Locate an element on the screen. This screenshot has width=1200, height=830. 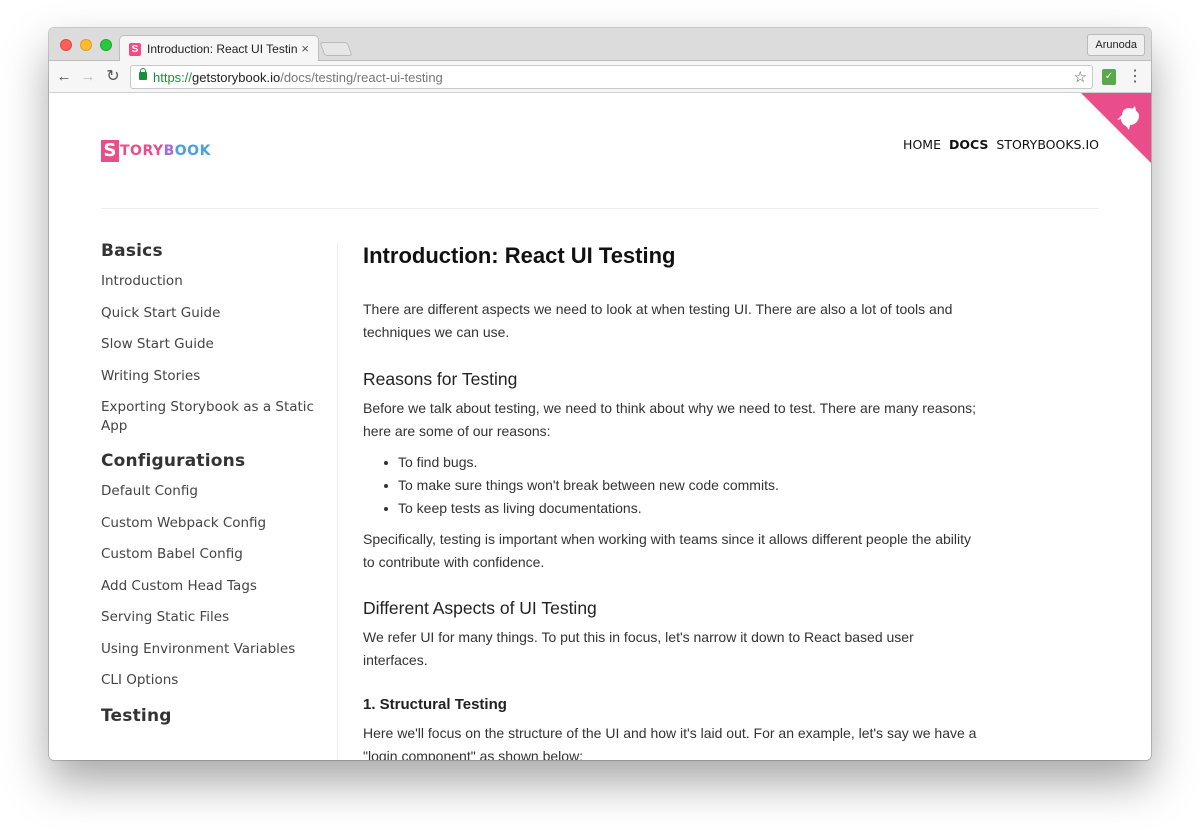
tab-close-icon: × is located at coordinates (305, 48).